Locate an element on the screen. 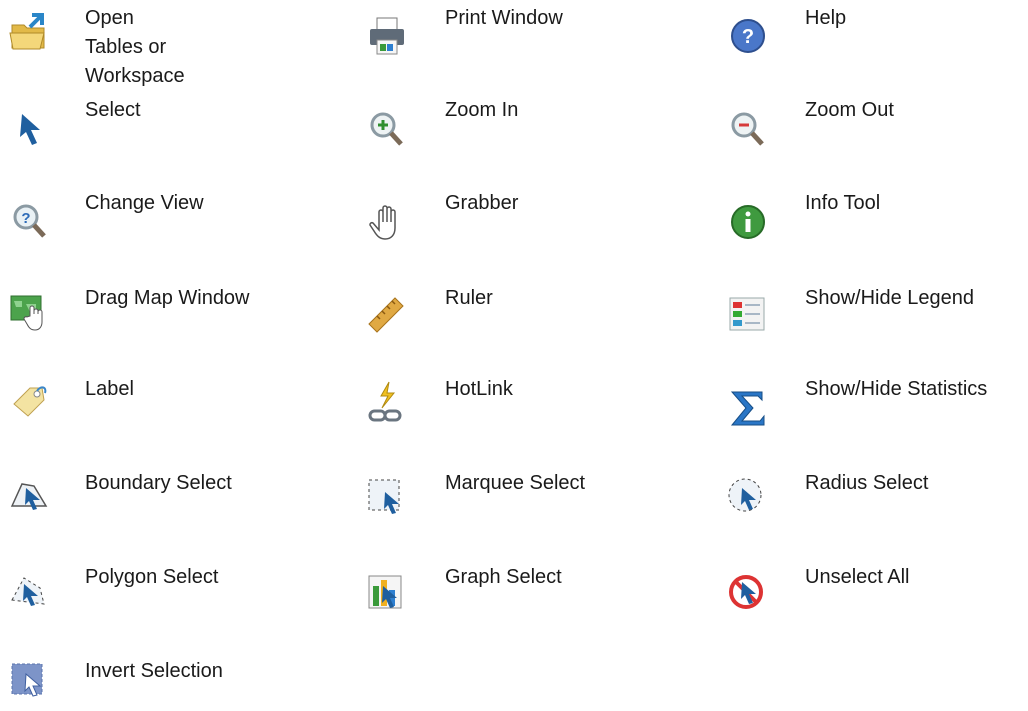 Image resolution: width=1028 pixels, height=711 pixels. tool-label: Marquee Select is located at coordinates (515, 483).